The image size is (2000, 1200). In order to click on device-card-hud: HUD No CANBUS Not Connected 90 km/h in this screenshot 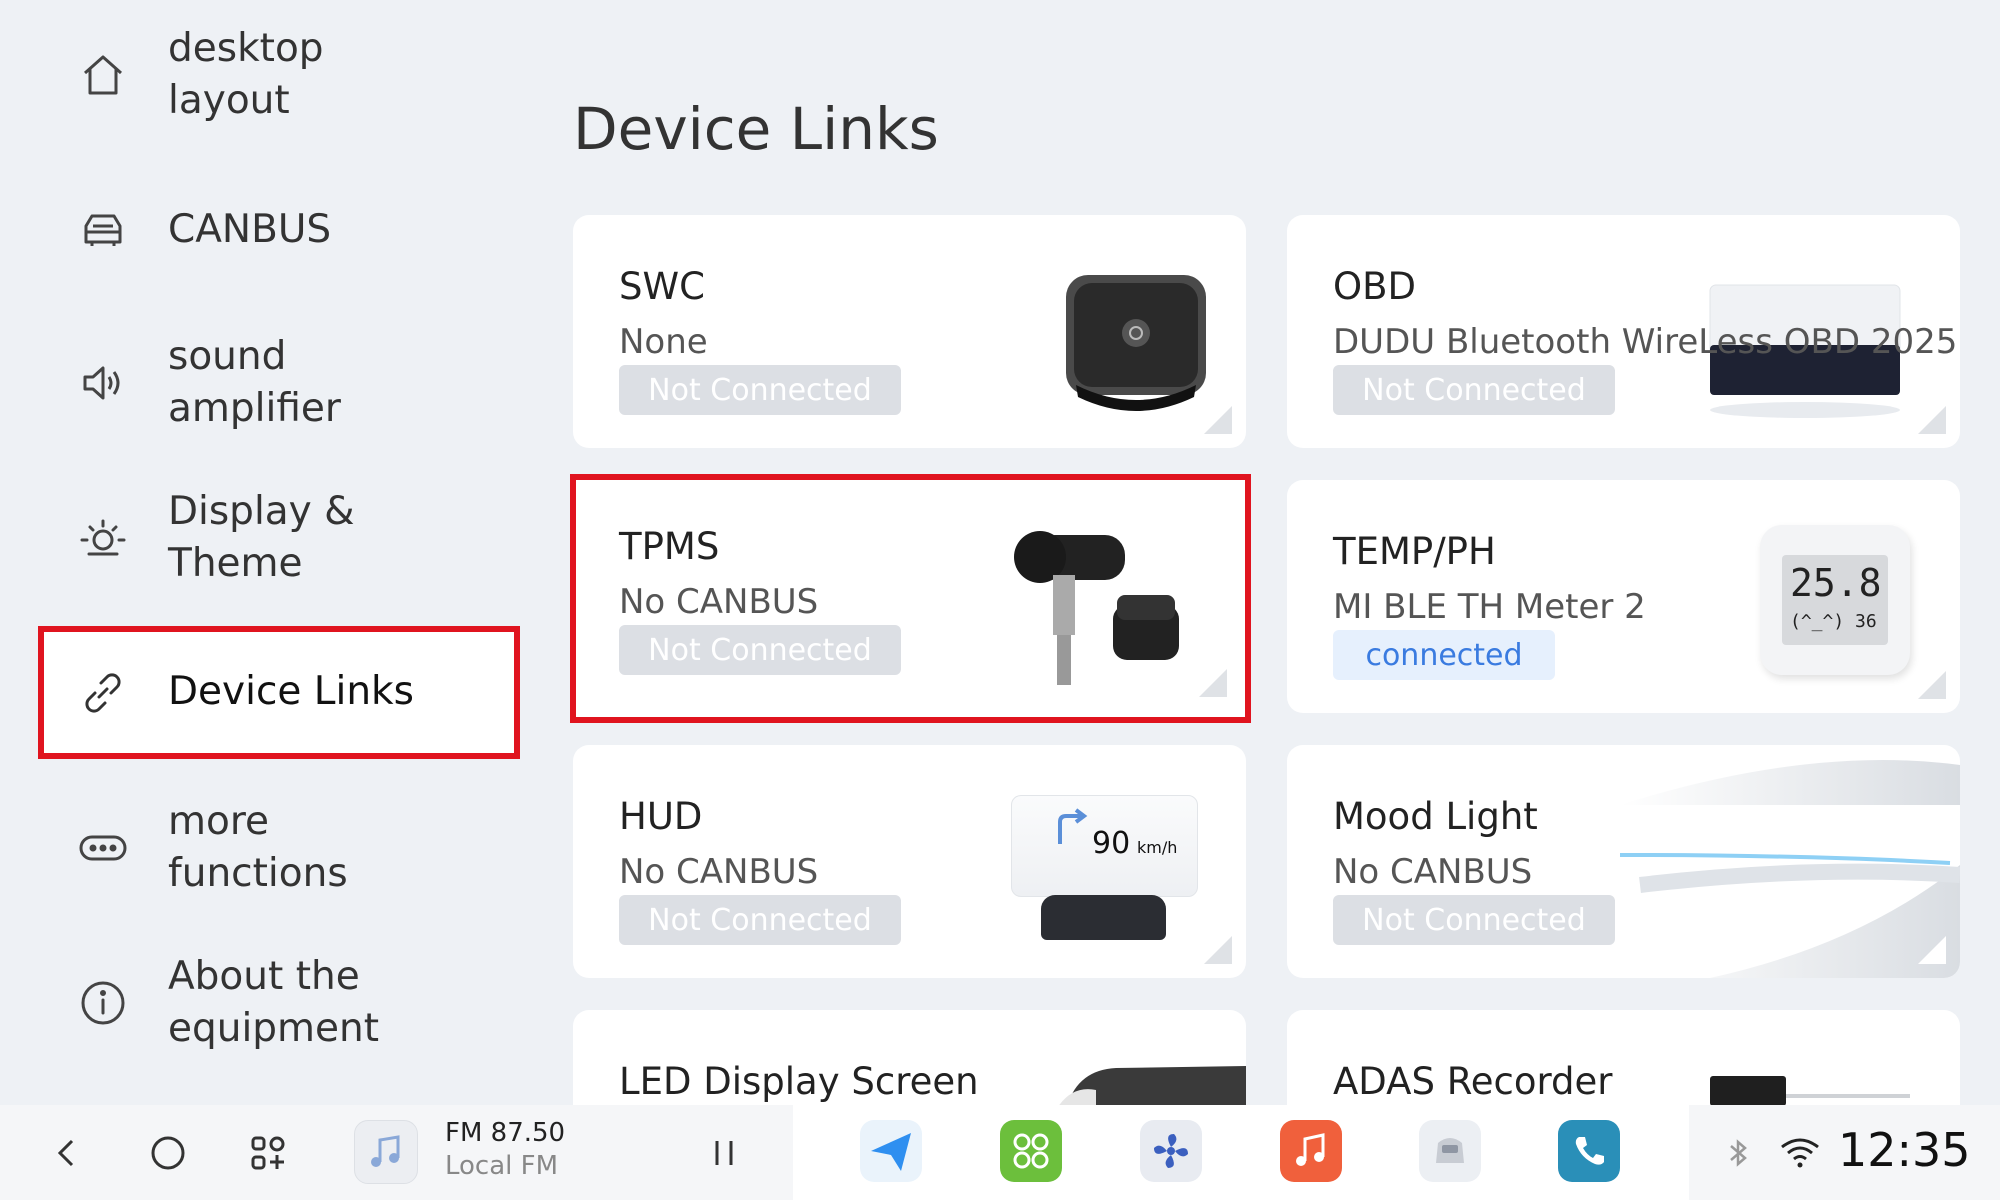, I will do `click(909, 861)`.